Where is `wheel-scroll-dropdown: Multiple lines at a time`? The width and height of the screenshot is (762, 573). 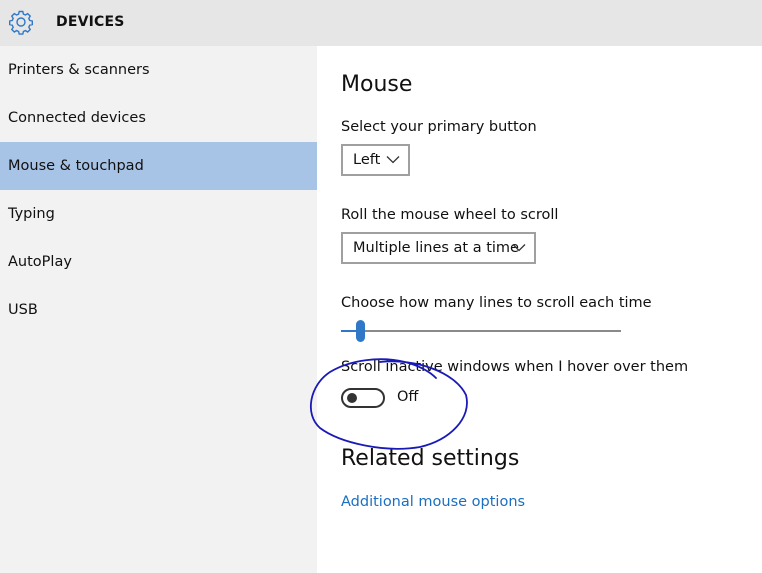 wheel-scroll-dropdown: Multiple lines at a time is located at coordinates (438, 248).